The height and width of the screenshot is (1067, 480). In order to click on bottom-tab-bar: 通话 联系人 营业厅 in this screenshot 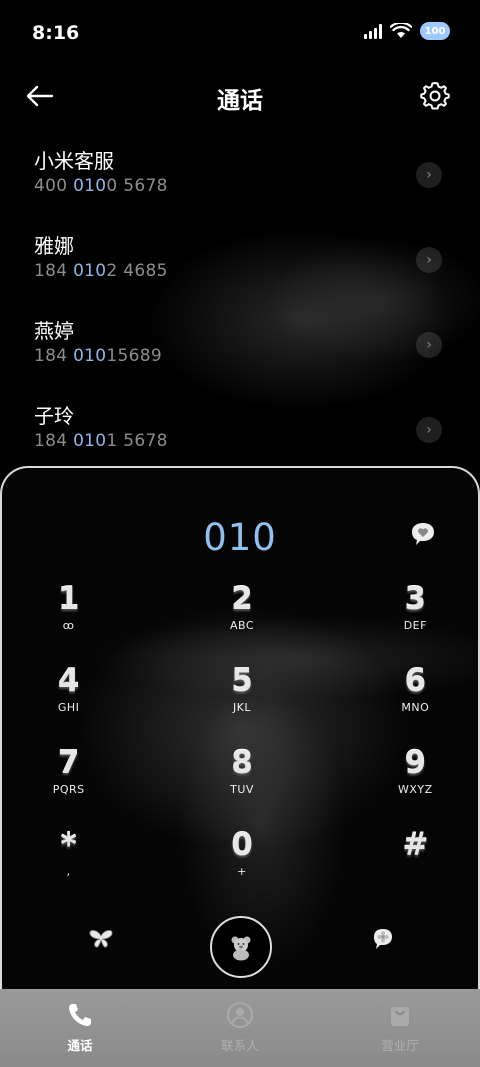, I will do `click(240, 1028)`.